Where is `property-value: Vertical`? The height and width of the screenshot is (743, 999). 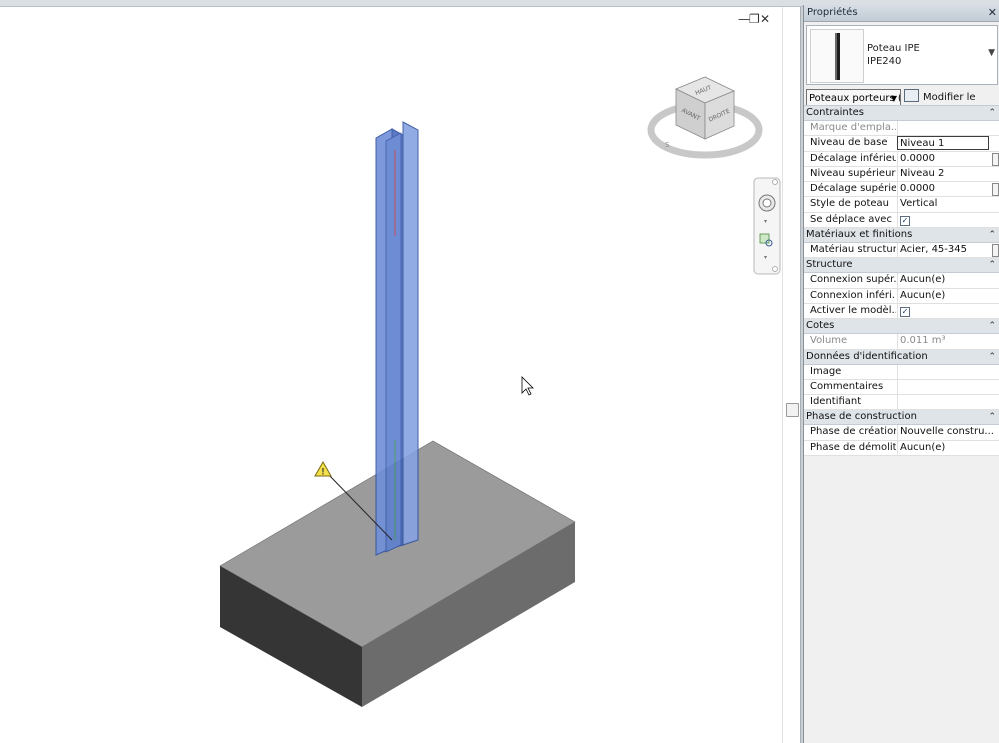
property-value: Vertical is located at coordinates (948, 204).